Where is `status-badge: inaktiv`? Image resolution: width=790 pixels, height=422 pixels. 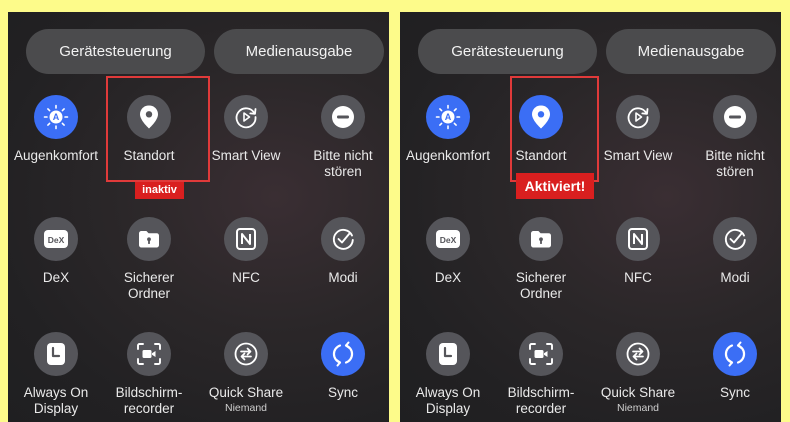
status-badge: inaktiv is located at coordinates (159, 190).